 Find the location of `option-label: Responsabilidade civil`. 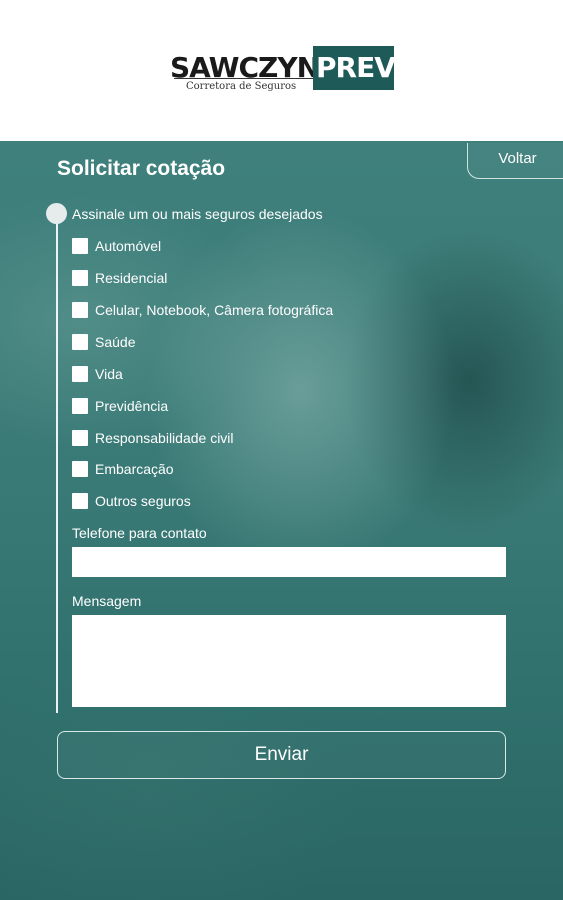

option-label: Responsabilidade civil is located at coordinates (164, 438).